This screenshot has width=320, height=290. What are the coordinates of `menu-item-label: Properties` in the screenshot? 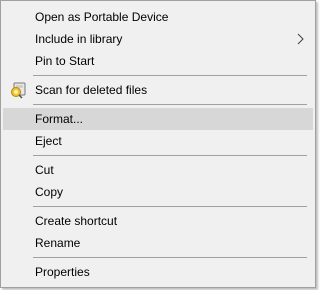 It's located at (62, 272).